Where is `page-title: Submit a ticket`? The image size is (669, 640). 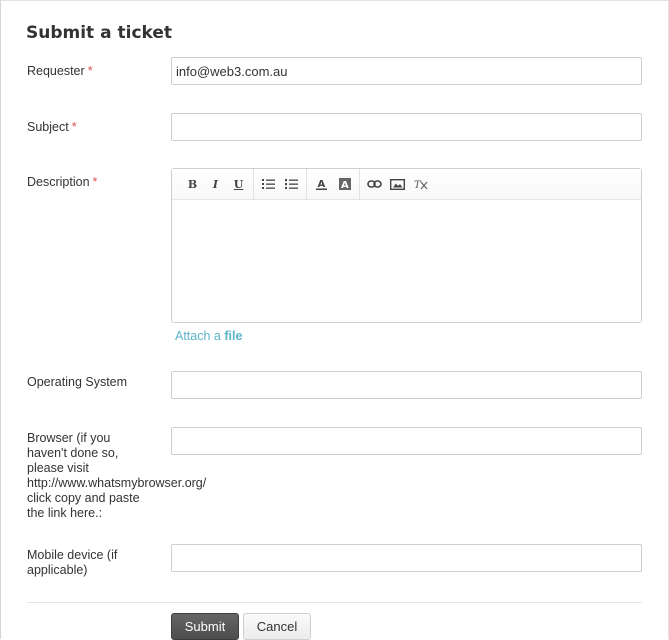
page-title: Submit a ticket is located at coordinates (99, 33).